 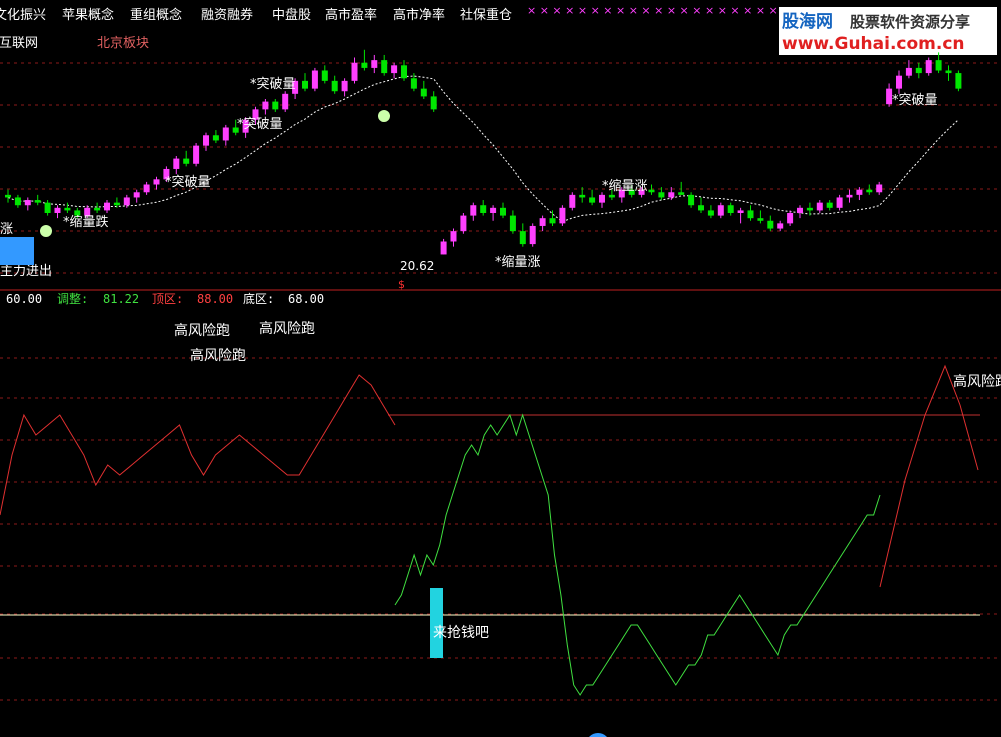 What do you see at coordinates (258, 298) in the screenshot?
I see `indicator-bottom-label: 底区:` at bounding box center [258, 298].